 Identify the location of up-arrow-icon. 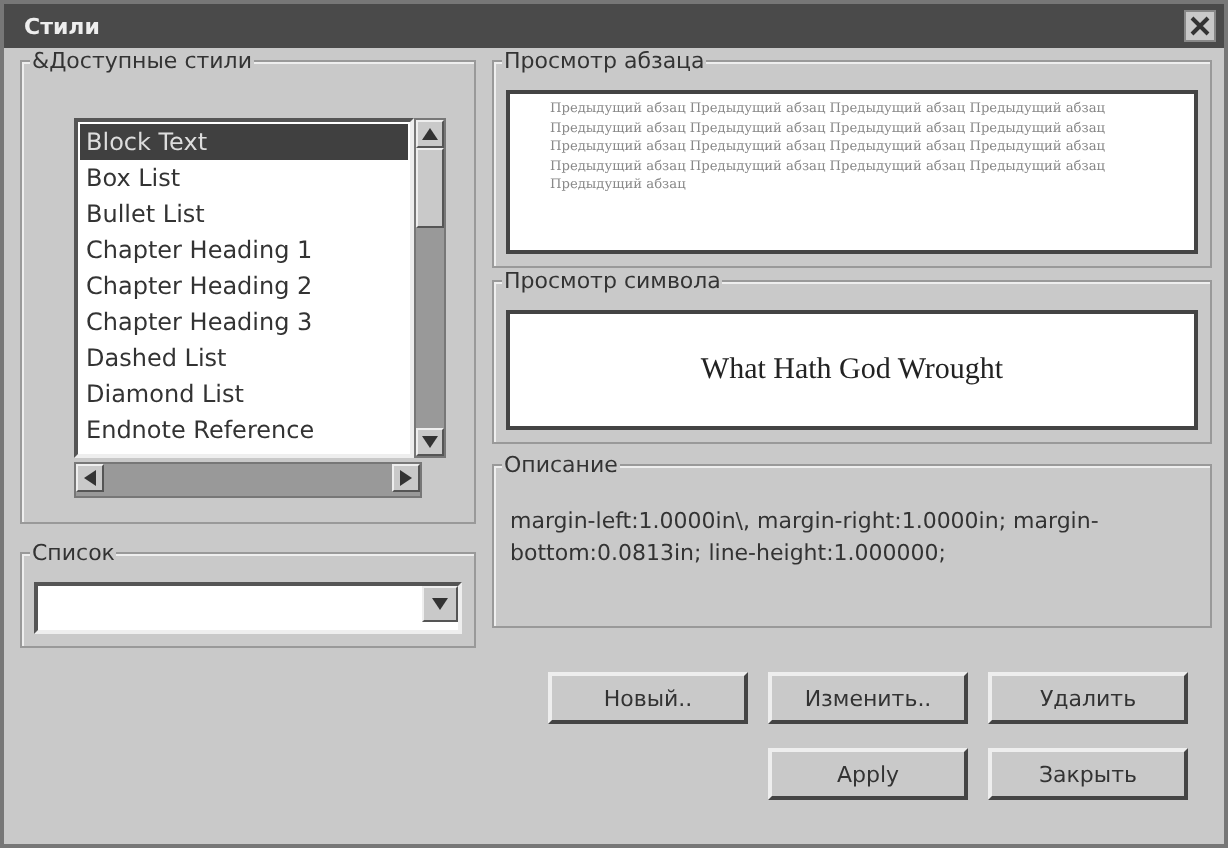
(430, 134).